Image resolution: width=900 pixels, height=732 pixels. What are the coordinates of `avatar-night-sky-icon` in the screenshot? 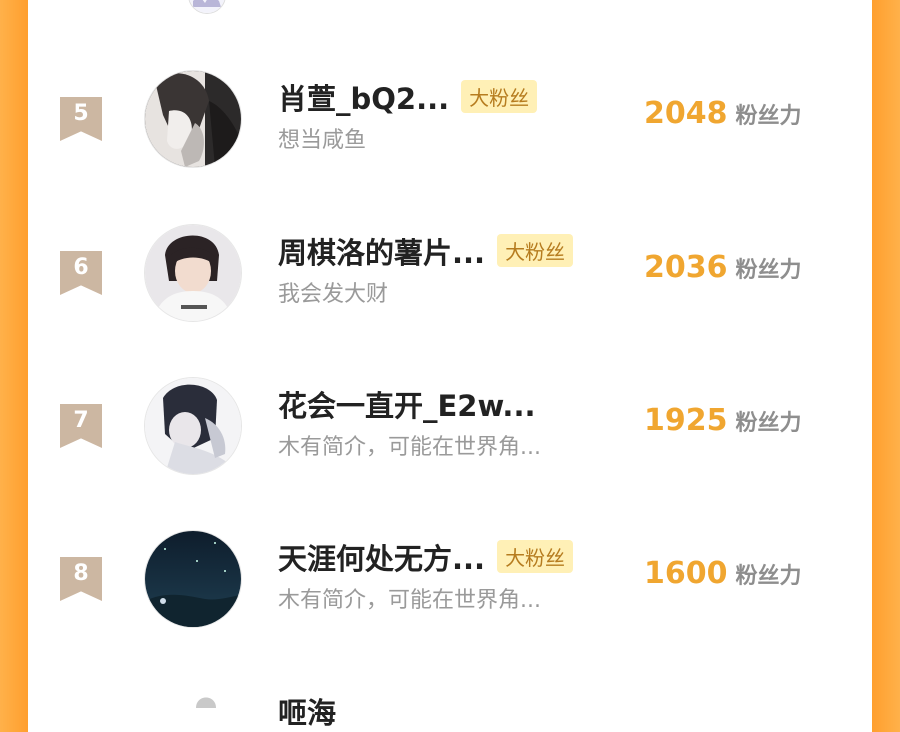 It's located at (193, 579).